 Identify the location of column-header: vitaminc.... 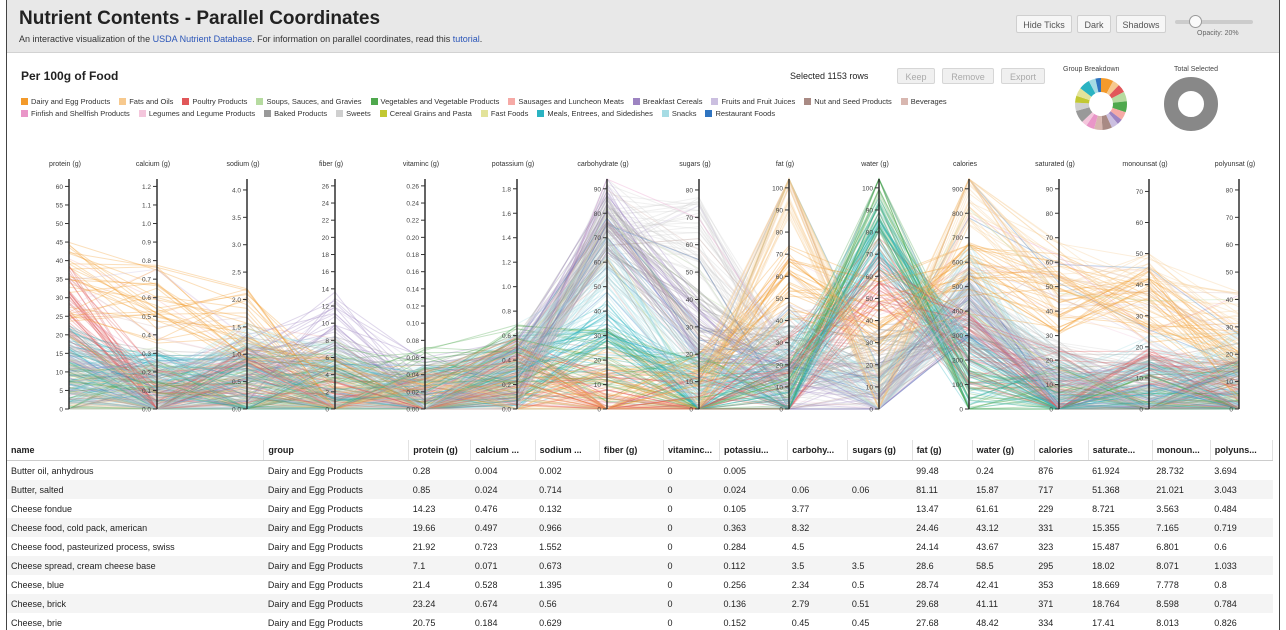
(691, 450).